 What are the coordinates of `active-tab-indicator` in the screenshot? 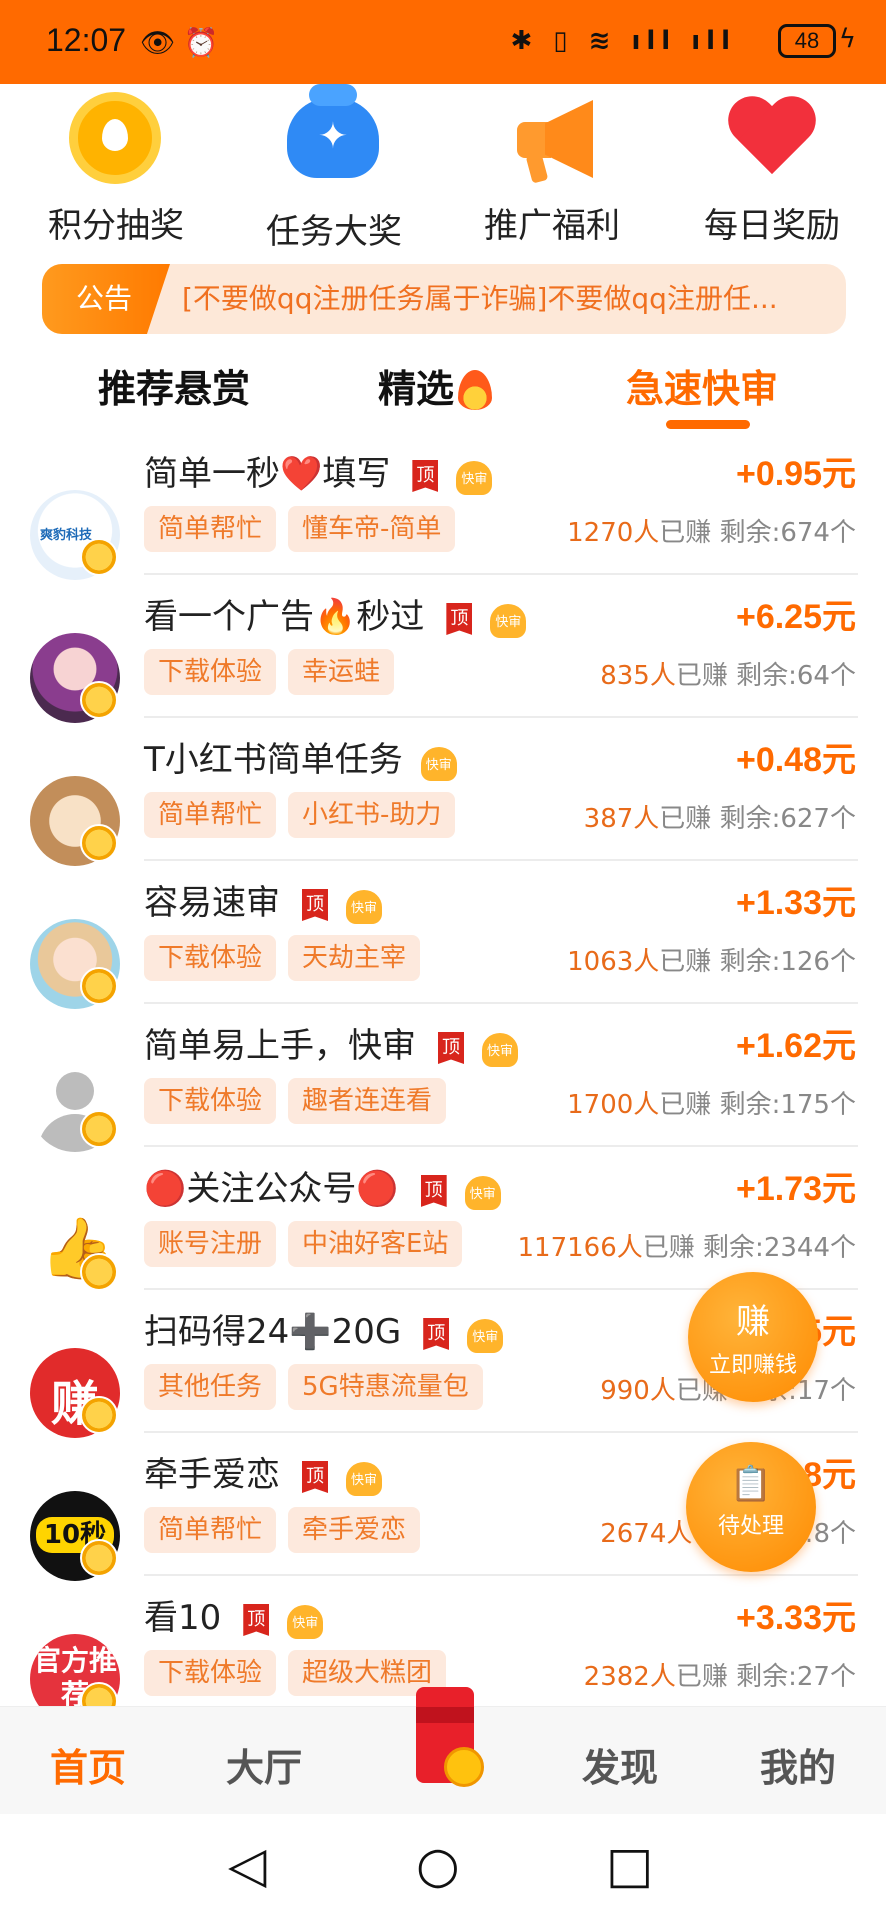 It's located at (708, 424).